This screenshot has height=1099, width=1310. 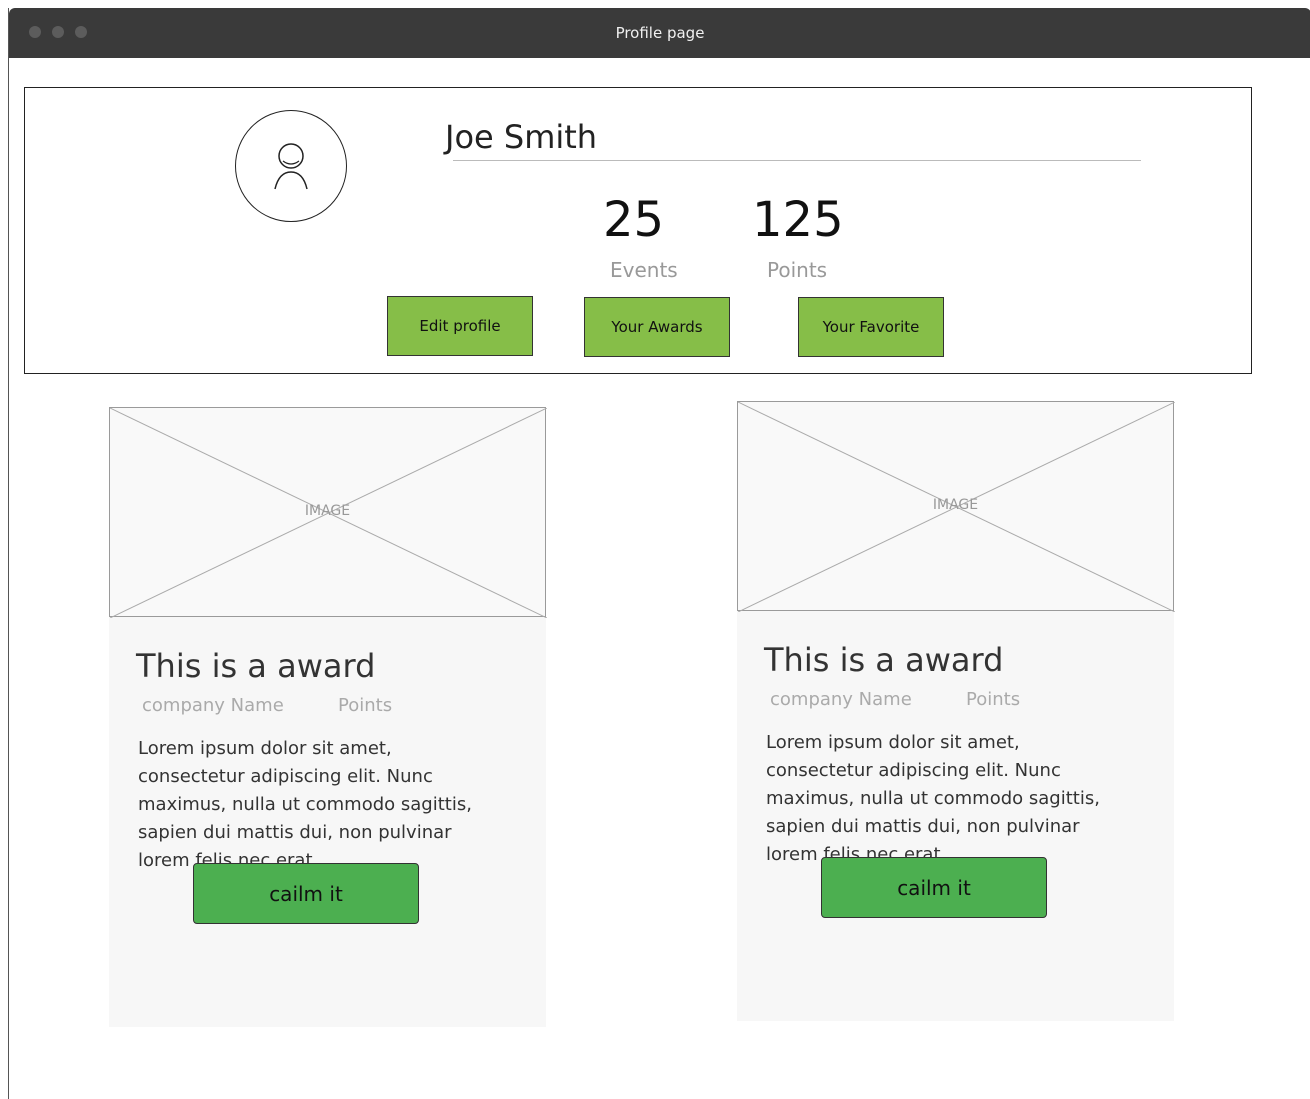 I want to click on events-label: Events, so click(x=644, y=270).